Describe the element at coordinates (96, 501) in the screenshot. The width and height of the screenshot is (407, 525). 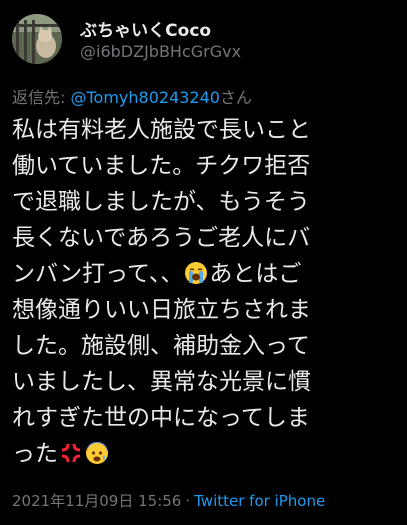
I see `tweet-timestamp: 2021年11月09日 15:56` at that location.